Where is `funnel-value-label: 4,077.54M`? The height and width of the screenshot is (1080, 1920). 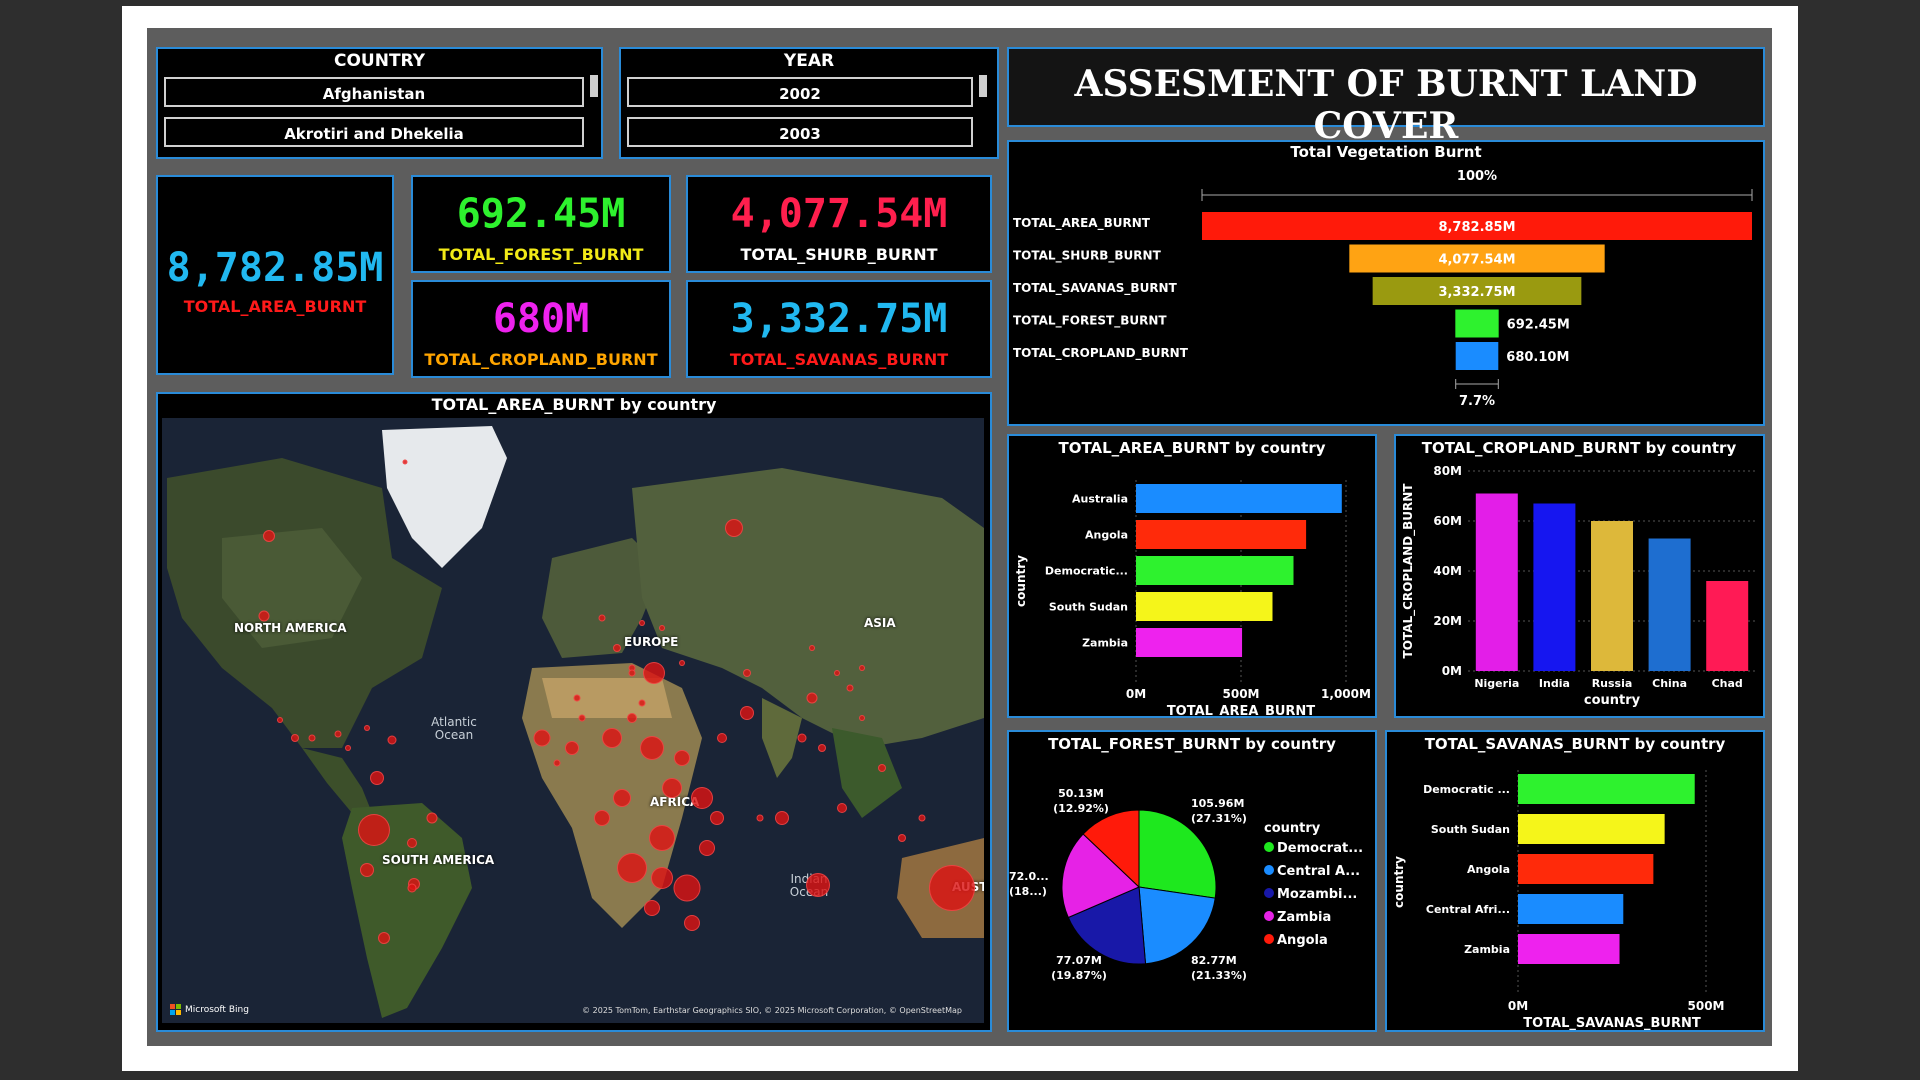 funnel-value-label: 4,077.54M is located at coordinates (1476, 260).